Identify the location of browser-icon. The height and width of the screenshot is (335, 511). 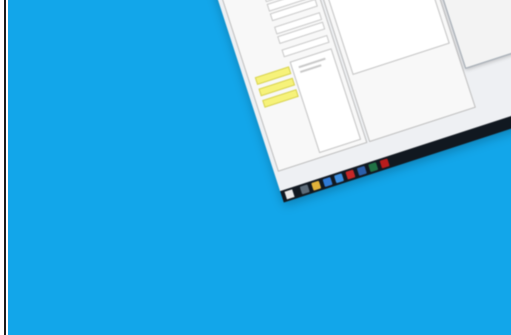
(327, 182).